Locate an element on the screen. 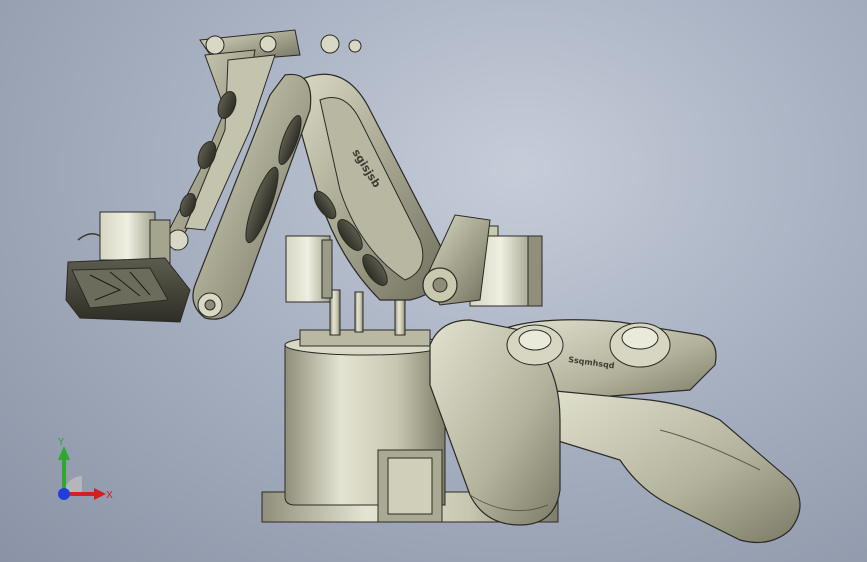 The height and width of the screenshot is (562, 867). y-axis-arrowhead is located at coordinates (64, 453).